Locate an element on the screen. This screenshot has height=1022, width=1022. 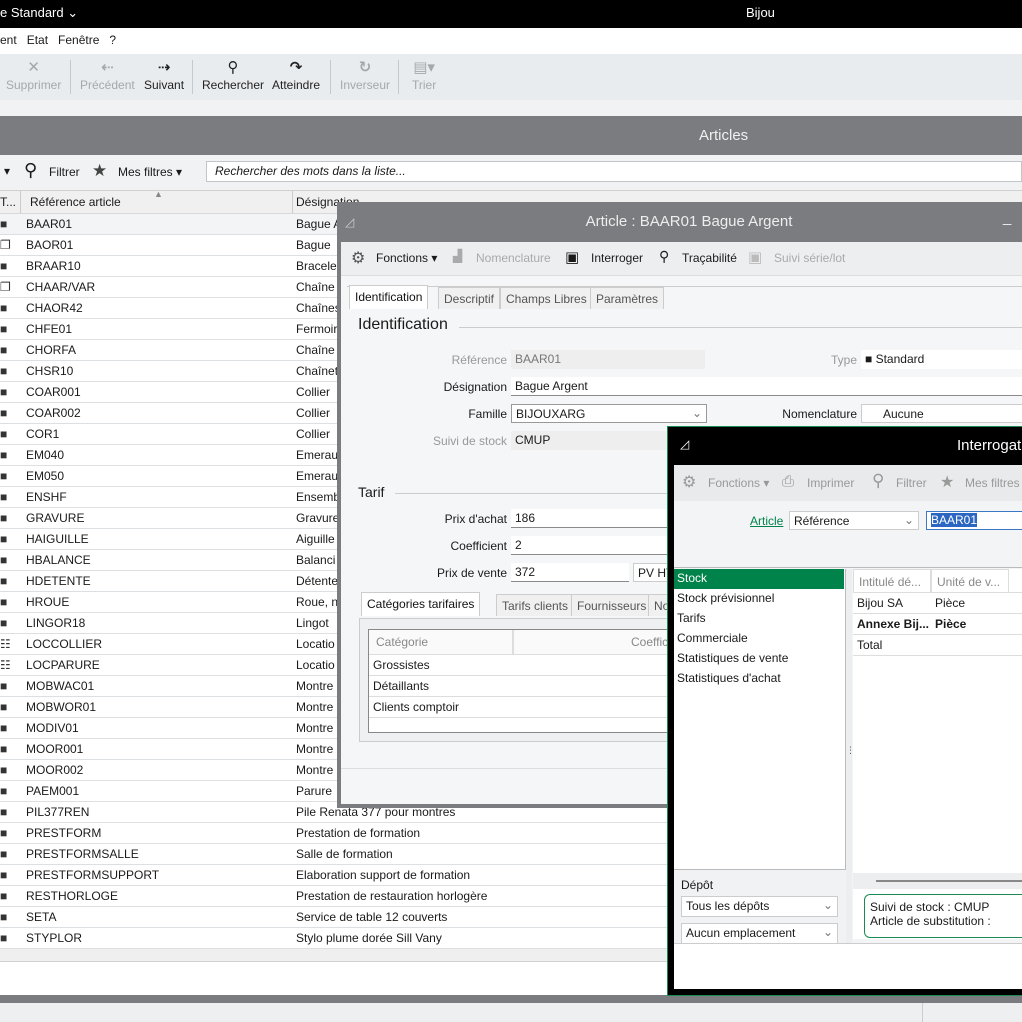
section-tarif: Tarif is located at coordinates (371, 492).